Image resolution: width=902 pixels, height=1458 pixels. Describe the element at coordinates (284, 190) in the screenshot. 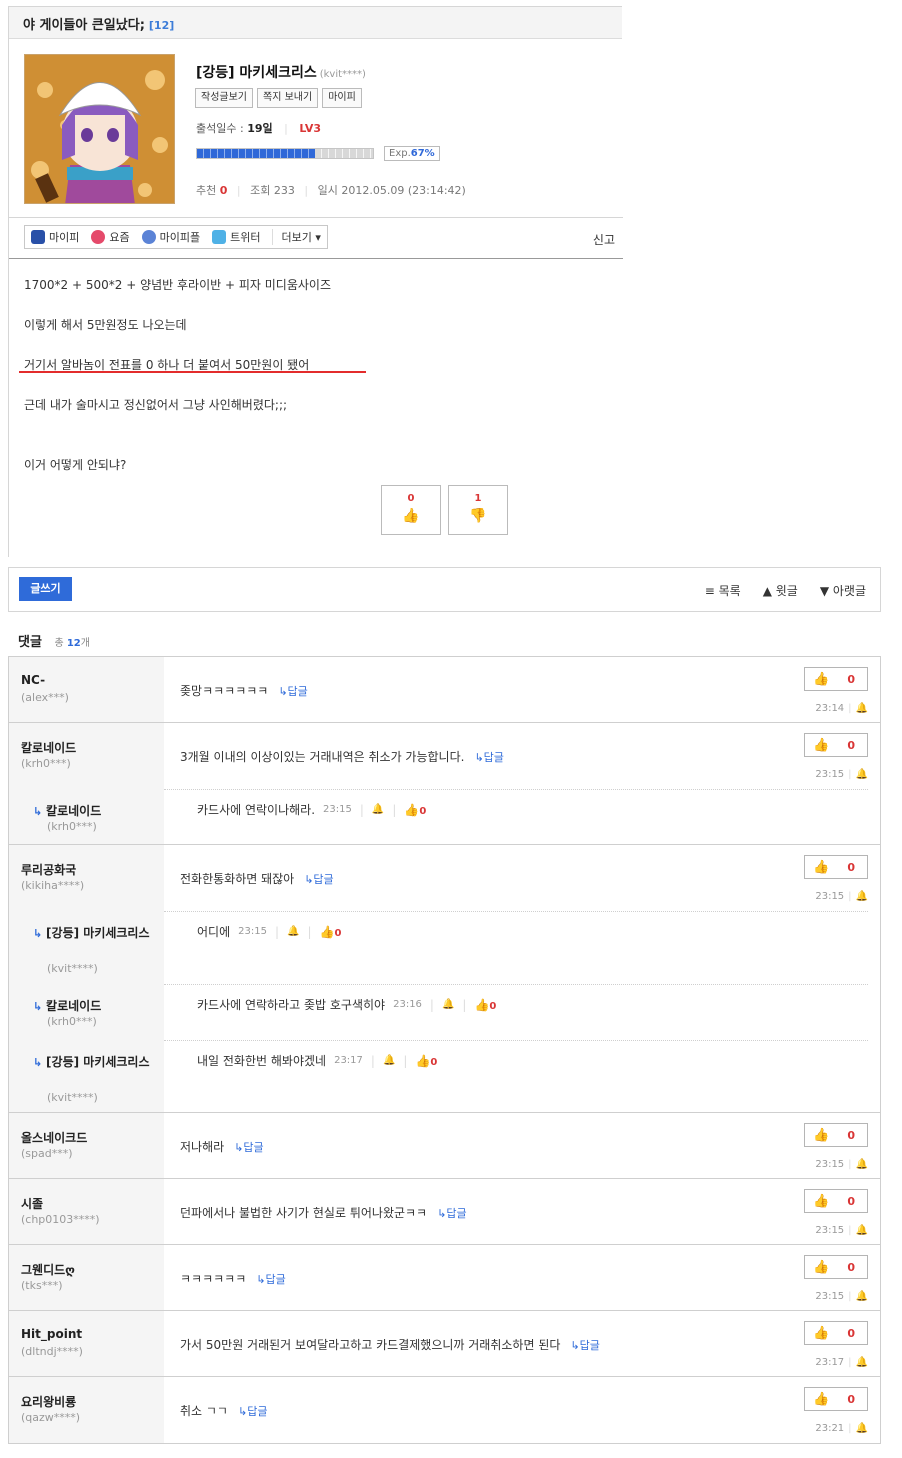

I see `views-value: 233` at that location.